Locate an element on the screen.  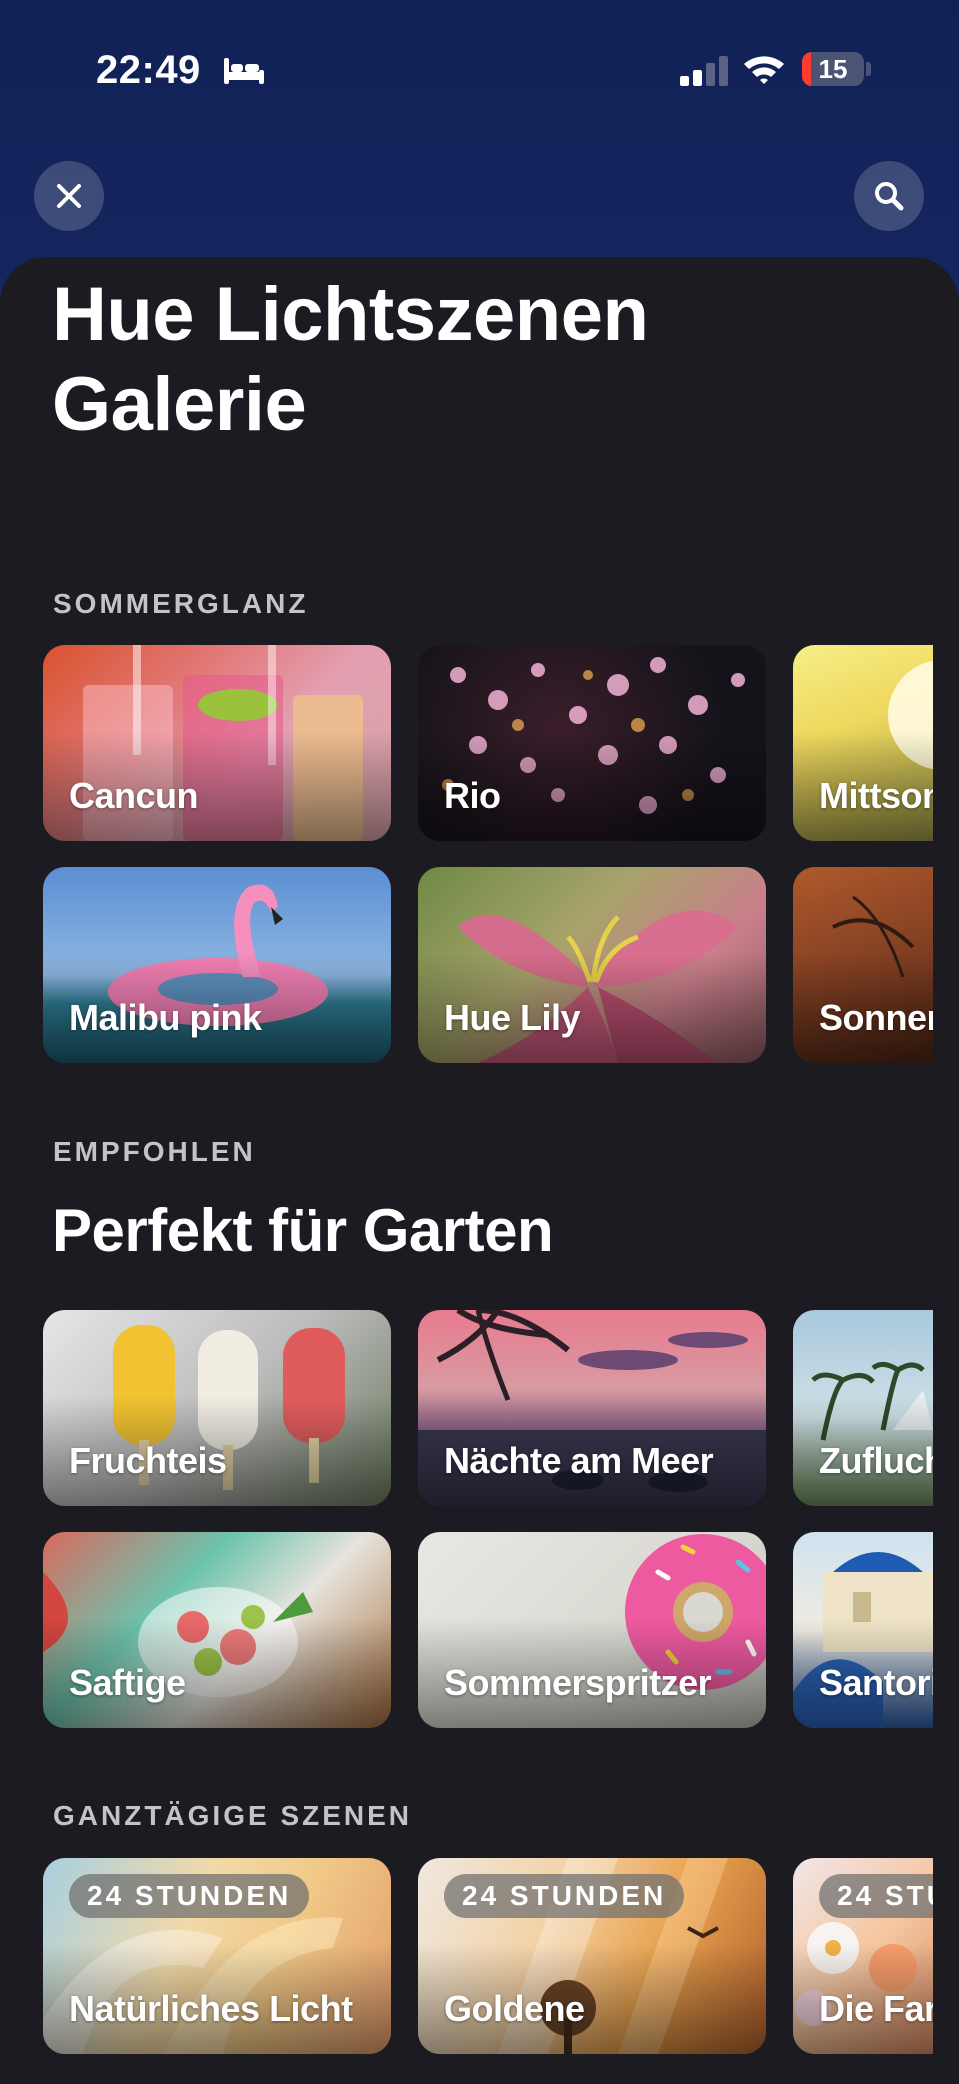
scene-card-label: Hue Lily is located at coordinates (512, 1017).